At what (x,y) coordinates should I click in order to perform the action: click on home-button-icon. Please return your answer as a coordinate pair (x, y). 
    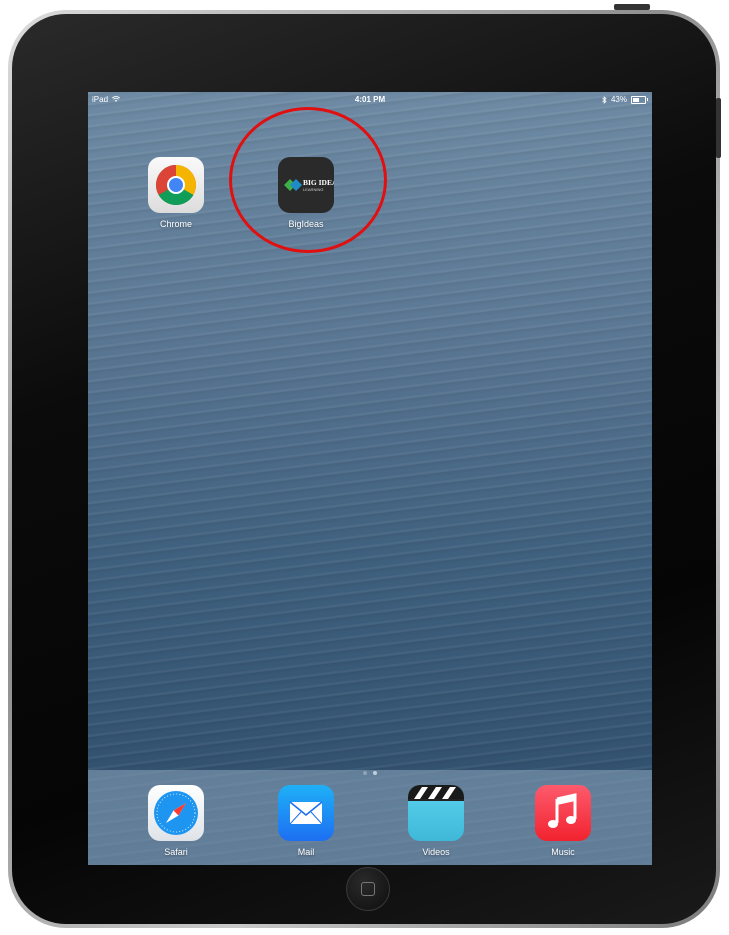
    Looking at the image, I should click on (368, 889).